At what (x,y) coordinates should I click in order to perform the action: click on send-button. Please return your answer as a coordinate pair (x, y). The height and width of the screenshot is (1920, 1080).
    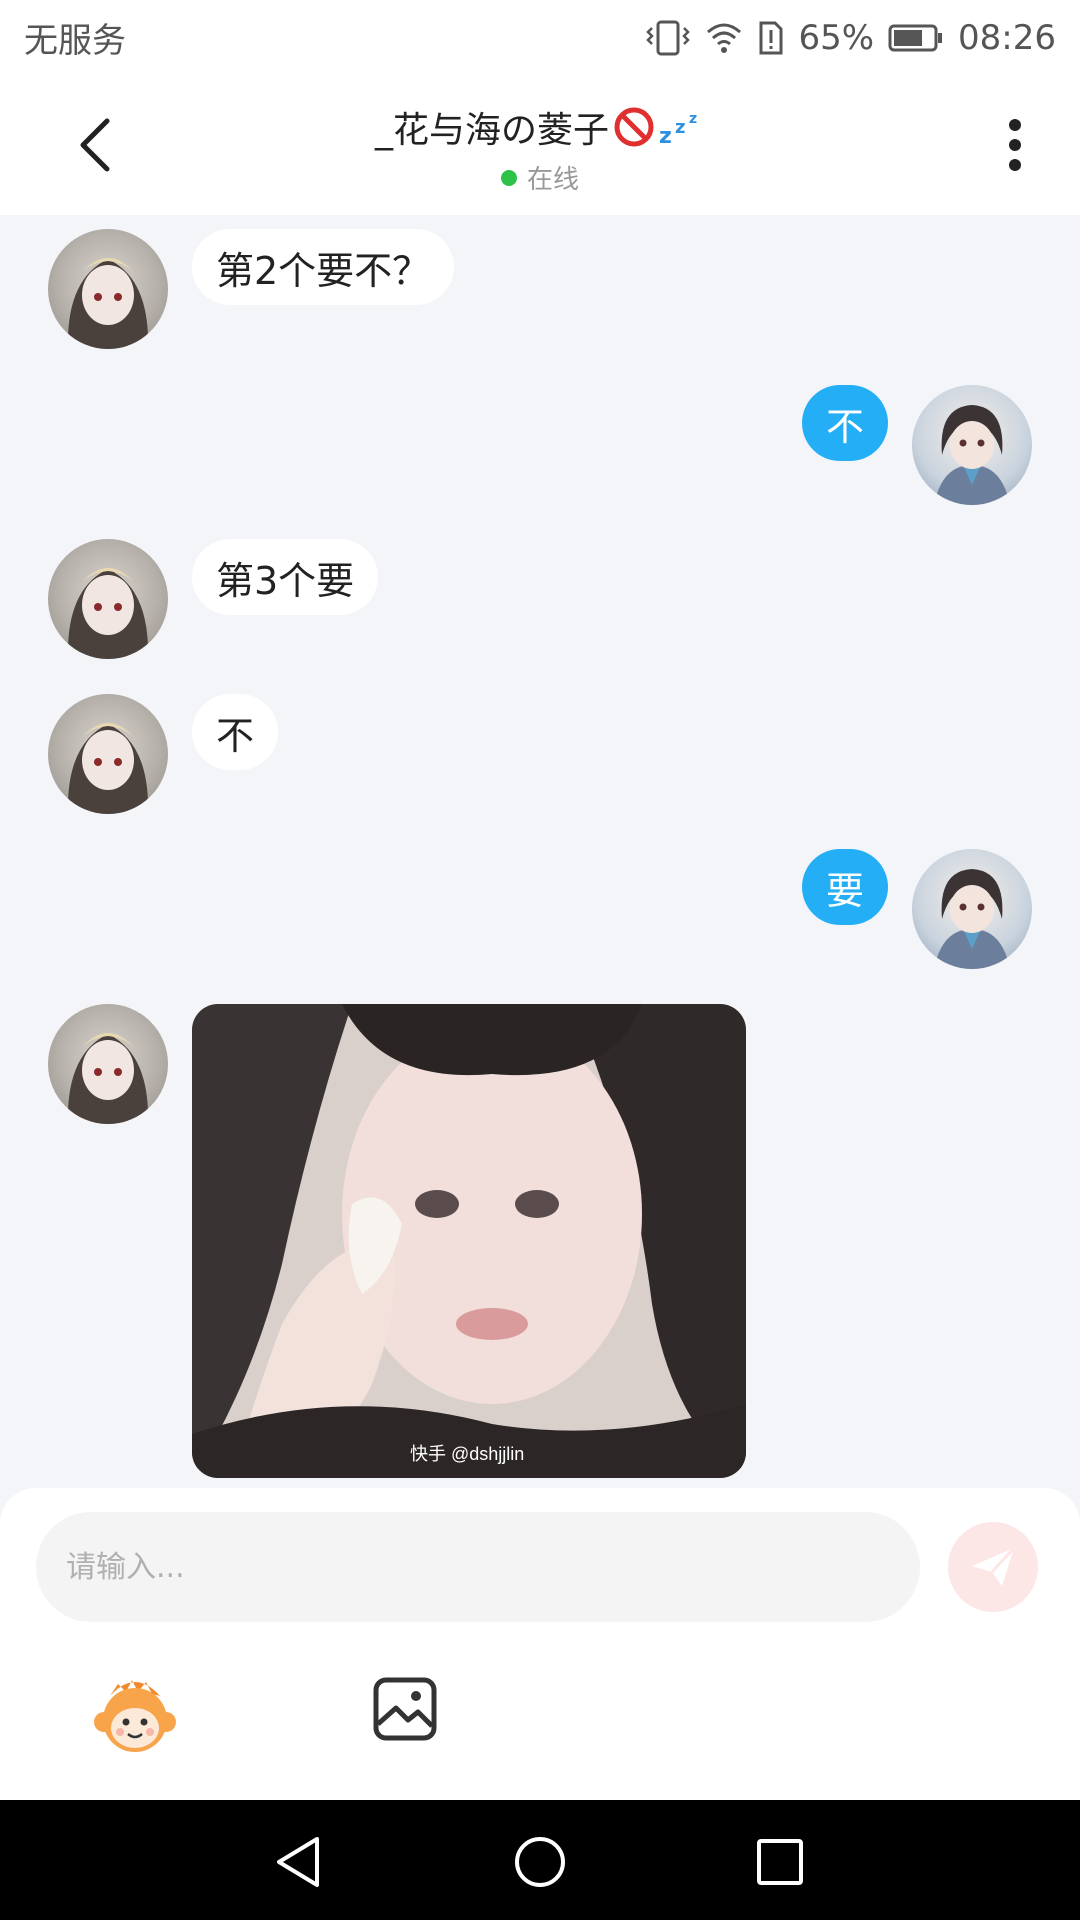
    Looking at the image, I should click on (993, 1567).